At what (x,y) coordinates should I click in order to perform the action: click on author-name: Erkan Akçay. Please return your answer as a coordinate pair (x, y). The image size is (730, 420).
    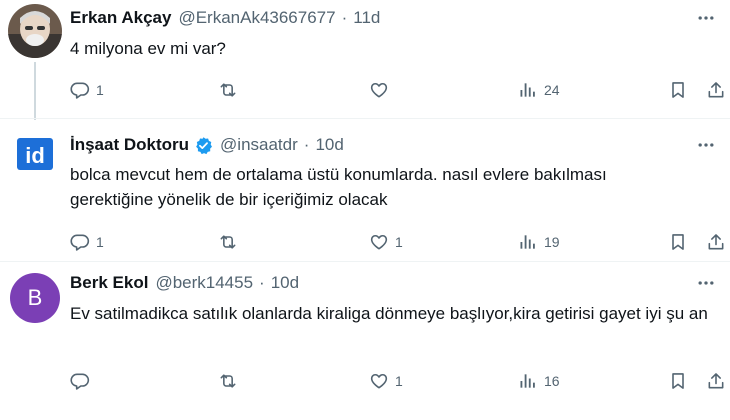
    Looking at the image, I should click on (120, 18).